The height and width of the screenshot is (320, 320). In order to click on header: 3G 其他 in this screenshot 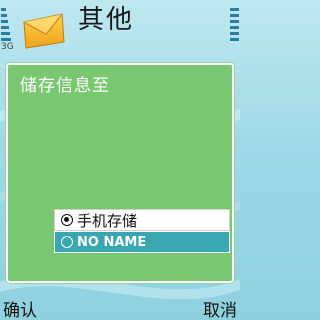, I will do `click(120, 29)`.